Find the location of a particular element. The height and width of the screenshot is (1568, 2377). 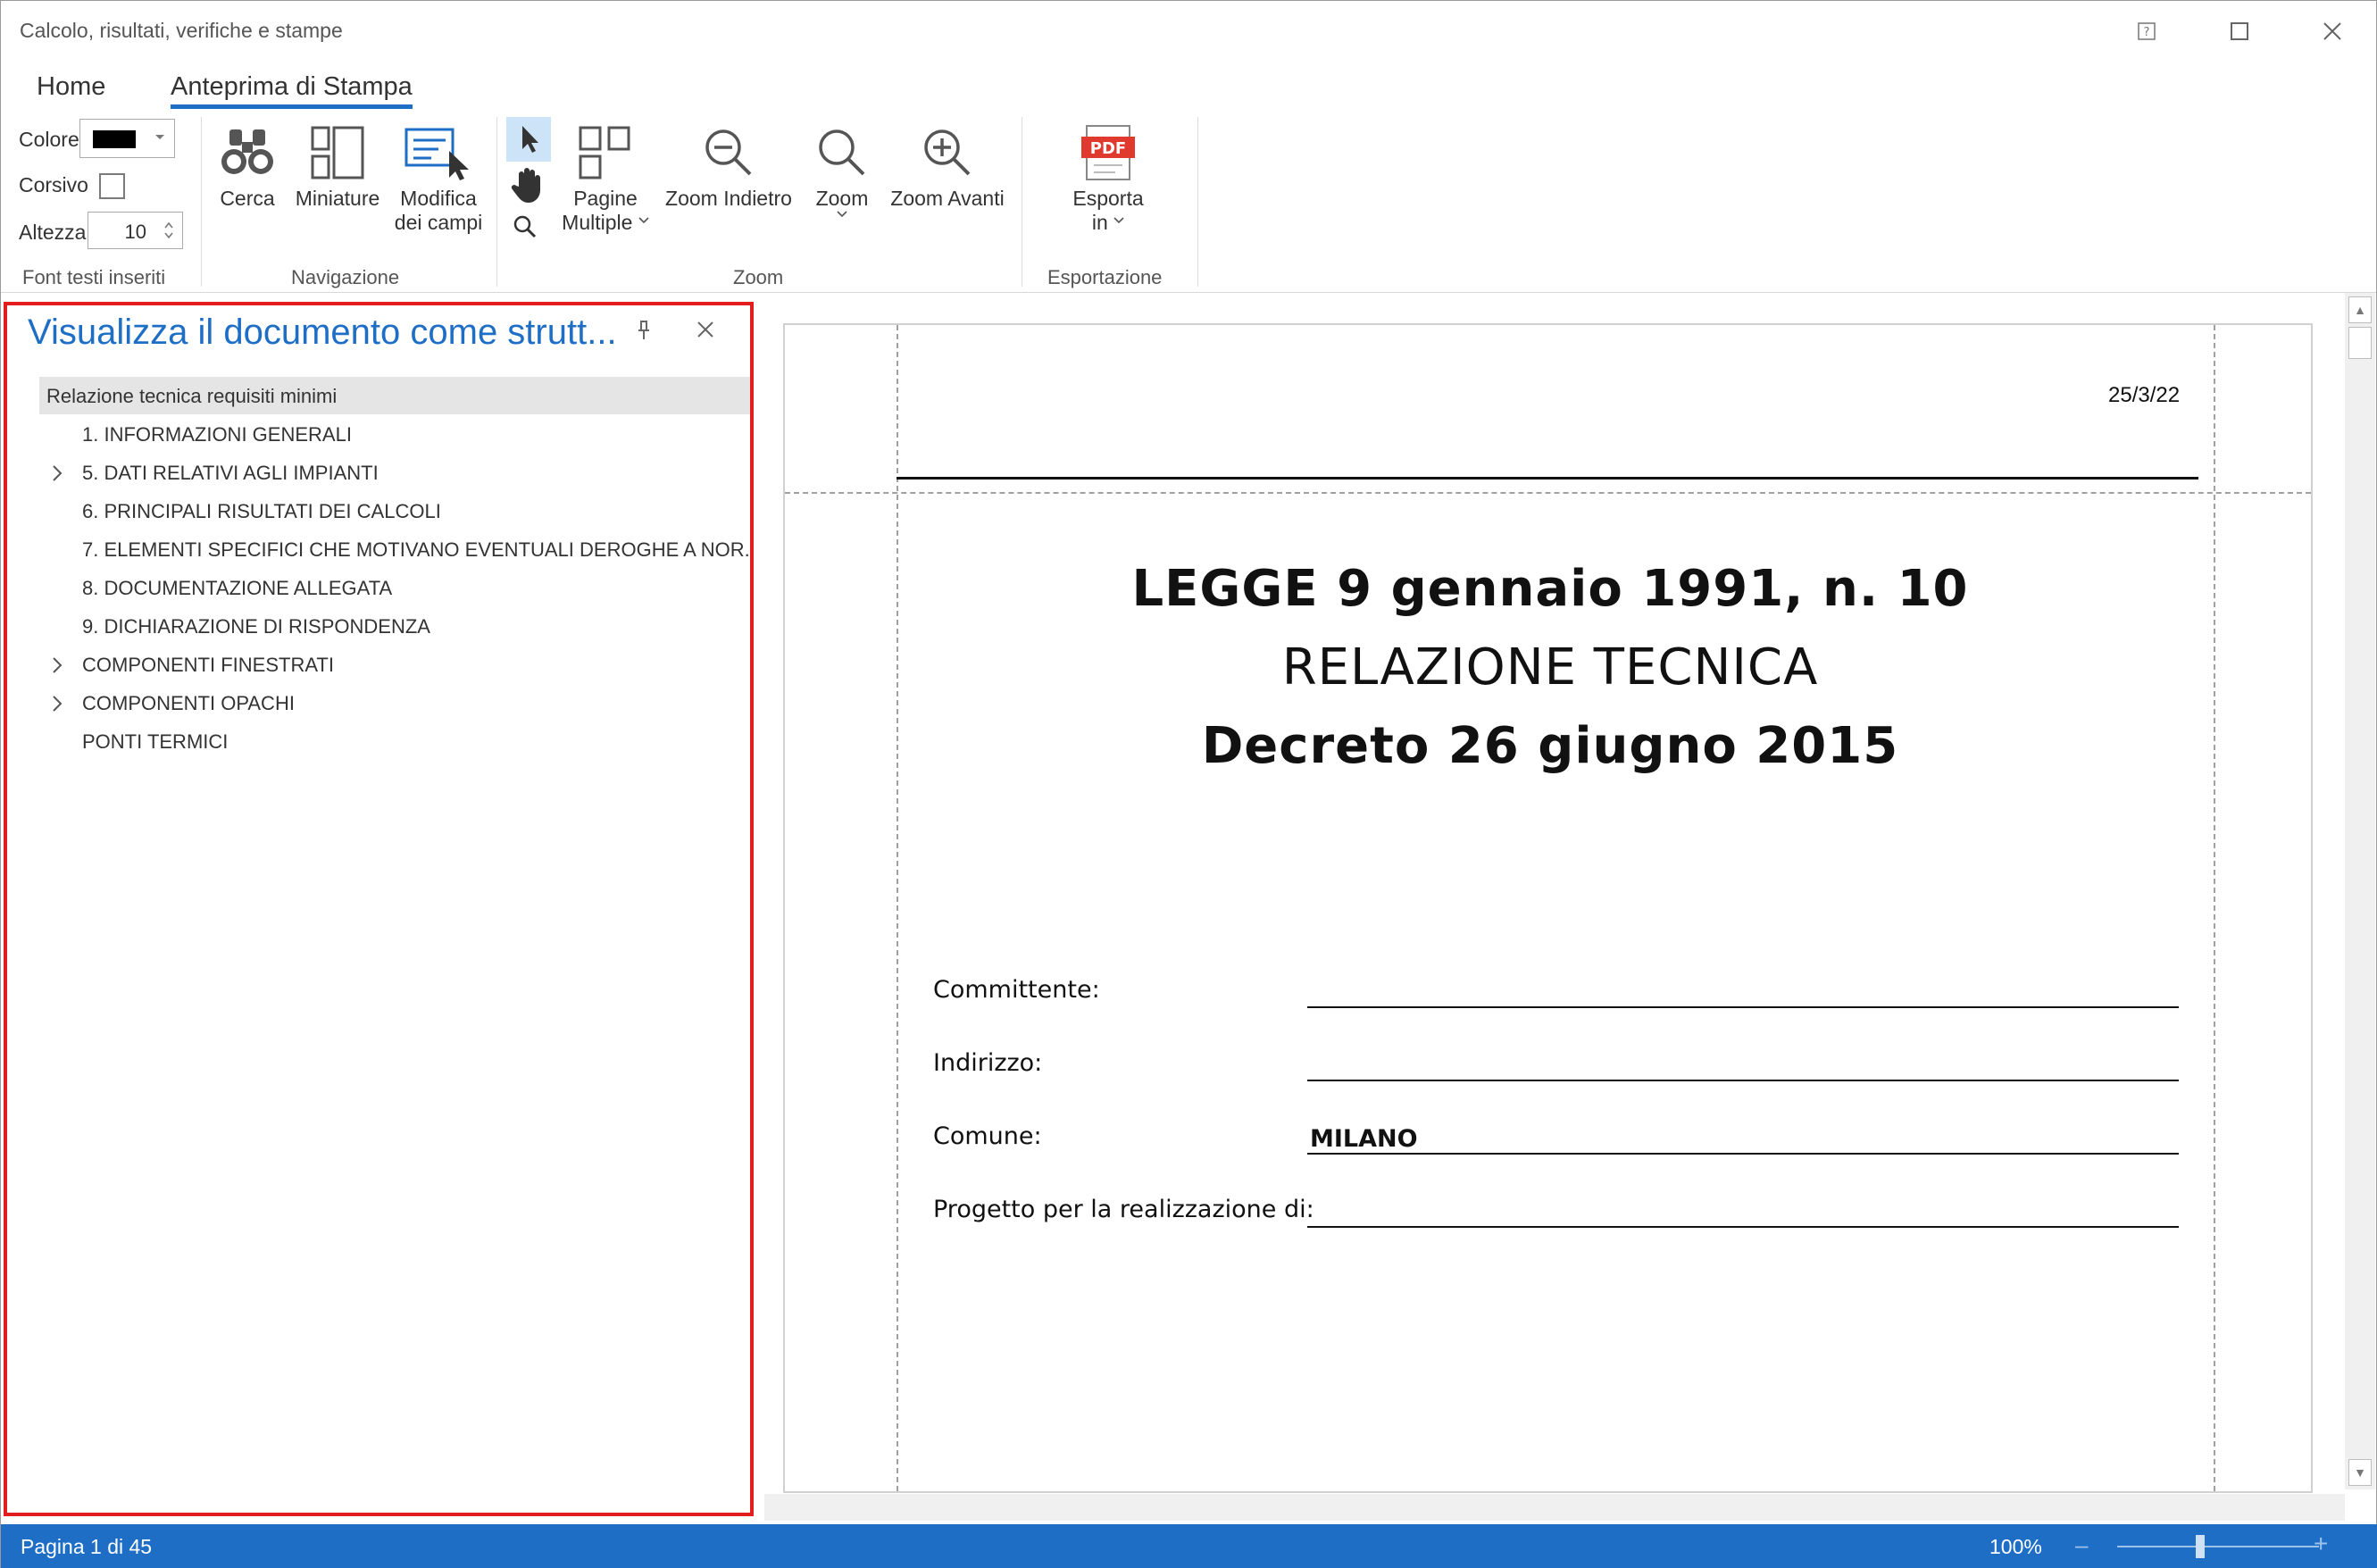

export-label-1: Esporta is located at coordinates (1108, 198).